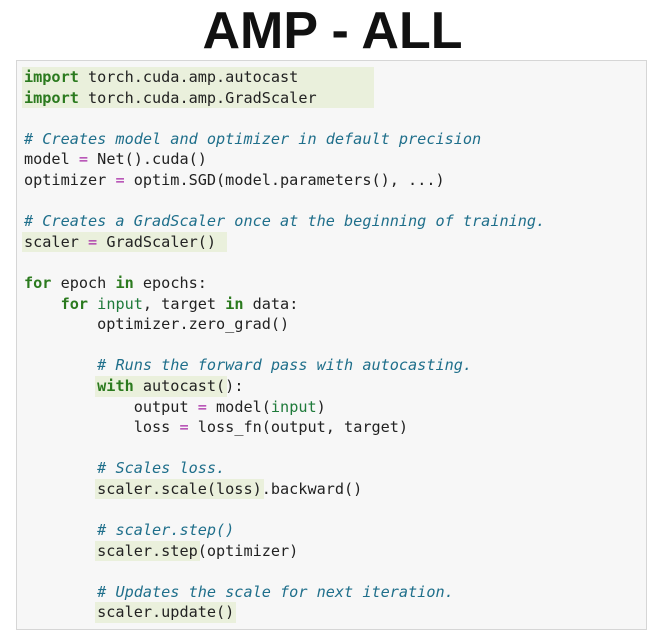 The height and width of the screenshot is (636, 665). I want to click on code-line: # Updates the scale for next iteration., so click(333, 592).